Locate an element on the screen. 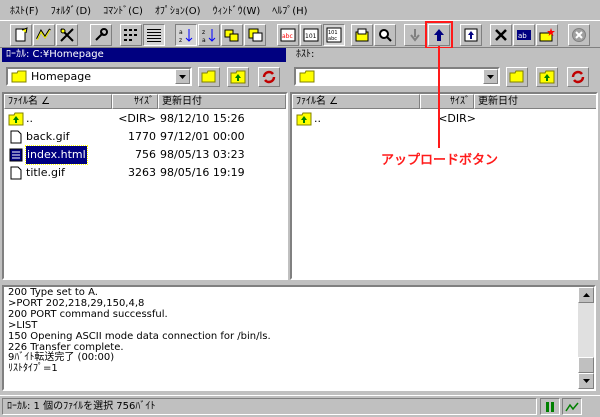  text-mode-icon: abc is located at coordinates (288, 35).